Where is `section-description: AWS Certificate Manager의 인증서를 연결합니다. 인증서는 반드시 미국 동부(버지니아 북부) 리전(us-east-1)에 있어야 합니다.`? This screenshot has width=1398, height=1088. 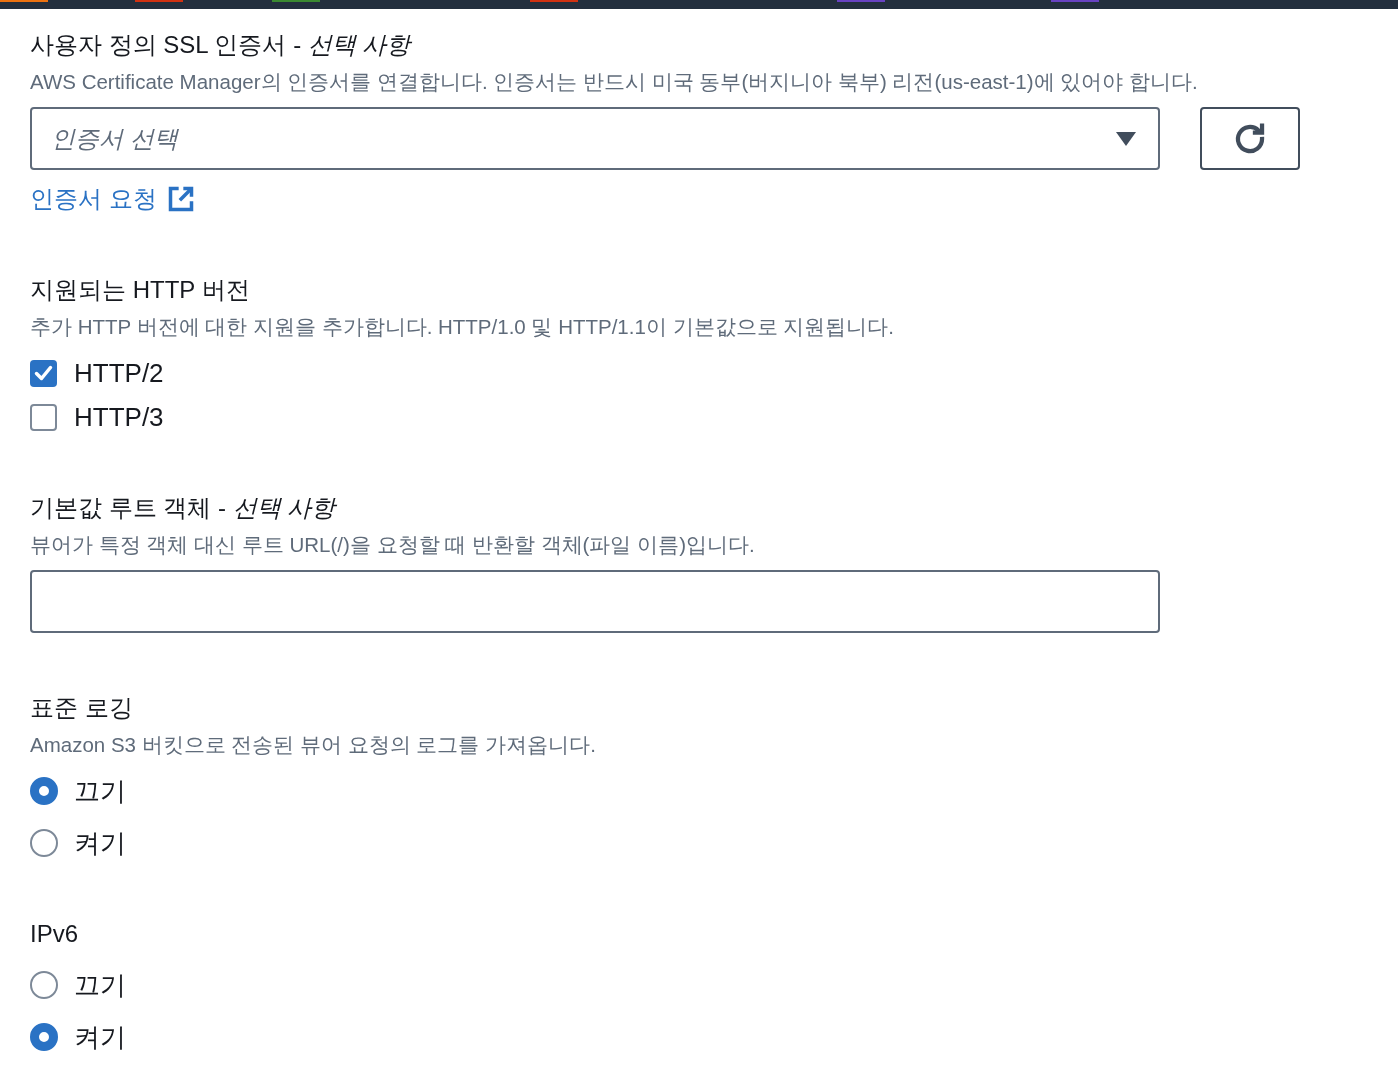 section-description: AWS Certificate Manager의 인증서를 연결합니다. 인증서는 반드시 미국 동부(버지니아 북부) 리전(us-east-1)에 있어야 합니다. is located at coordinates (614, 82).